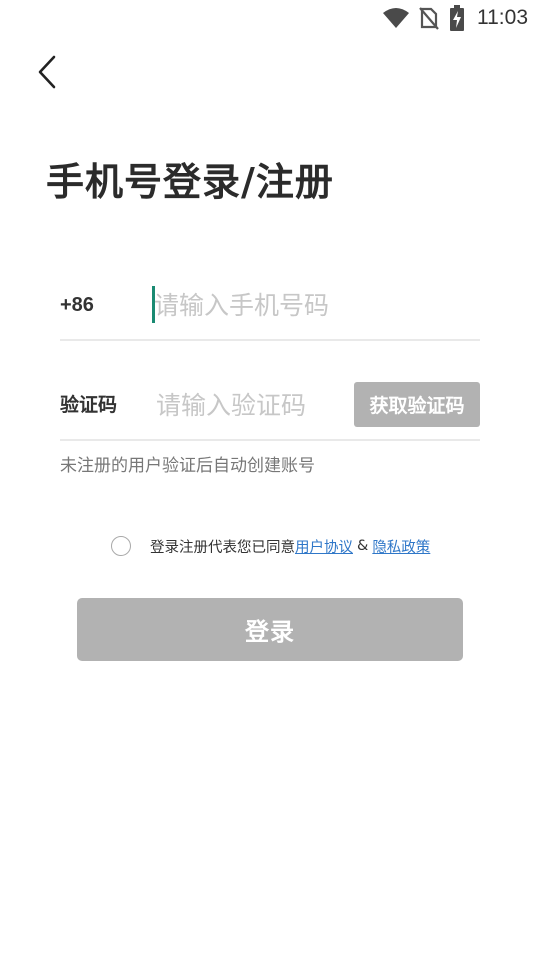 The width and height of the screenshot is (540, 960). What do you see at coordinates (121, 546) in the screenshot?
I see `agreement-radio` at bounding box center [121, 546].